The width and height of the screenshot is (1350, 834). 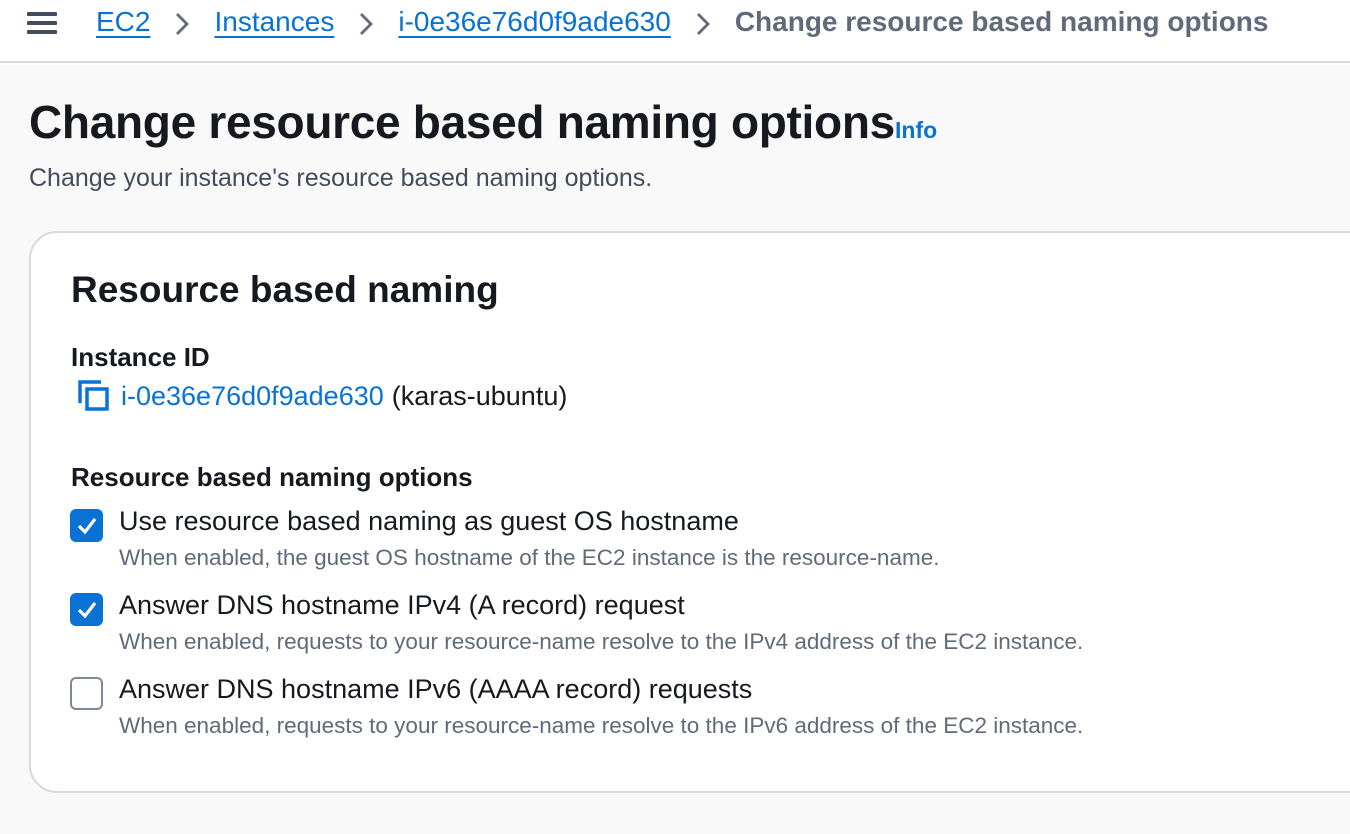 I want to click on dns-ipv4-checkbox, so click(x=86, y=609).